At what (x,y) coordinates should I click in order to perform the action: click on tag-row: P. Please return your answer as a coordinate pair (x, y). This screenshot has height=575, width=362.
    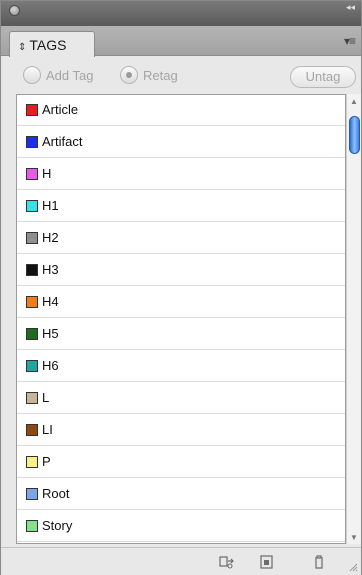
    Looking at the image, I should click on (181, 462).